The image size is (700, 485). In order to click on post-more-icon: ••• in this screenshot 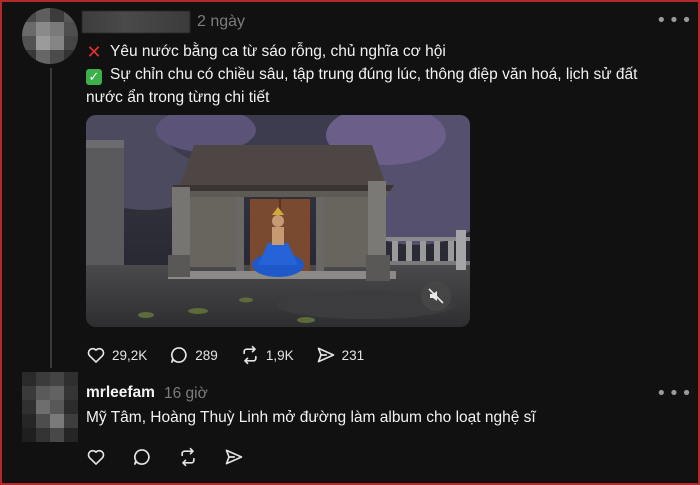, I will do `click(675, 21)`.